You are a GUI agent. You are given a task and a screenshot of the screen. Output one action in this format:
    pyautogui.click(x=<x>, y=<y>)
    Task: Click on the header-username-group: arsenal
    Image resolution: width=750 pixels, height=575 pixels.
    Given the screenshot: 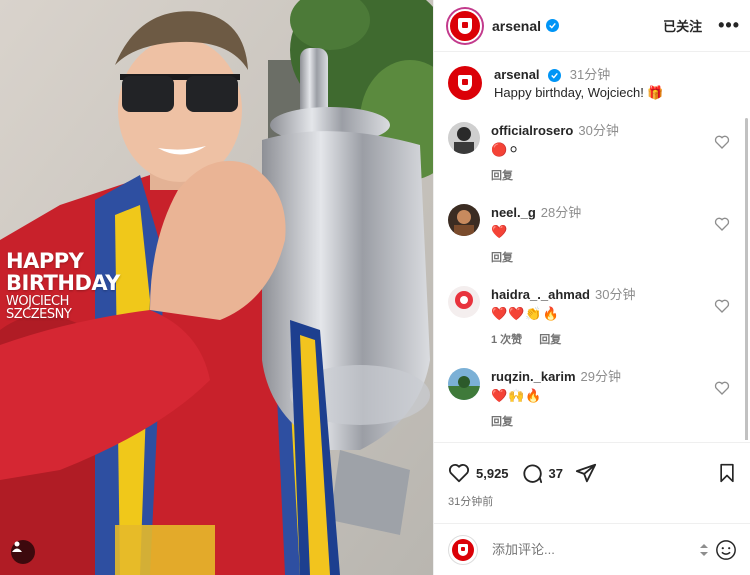 What is the action you would take?
    pyautogui.click(x=526, y=26)
    